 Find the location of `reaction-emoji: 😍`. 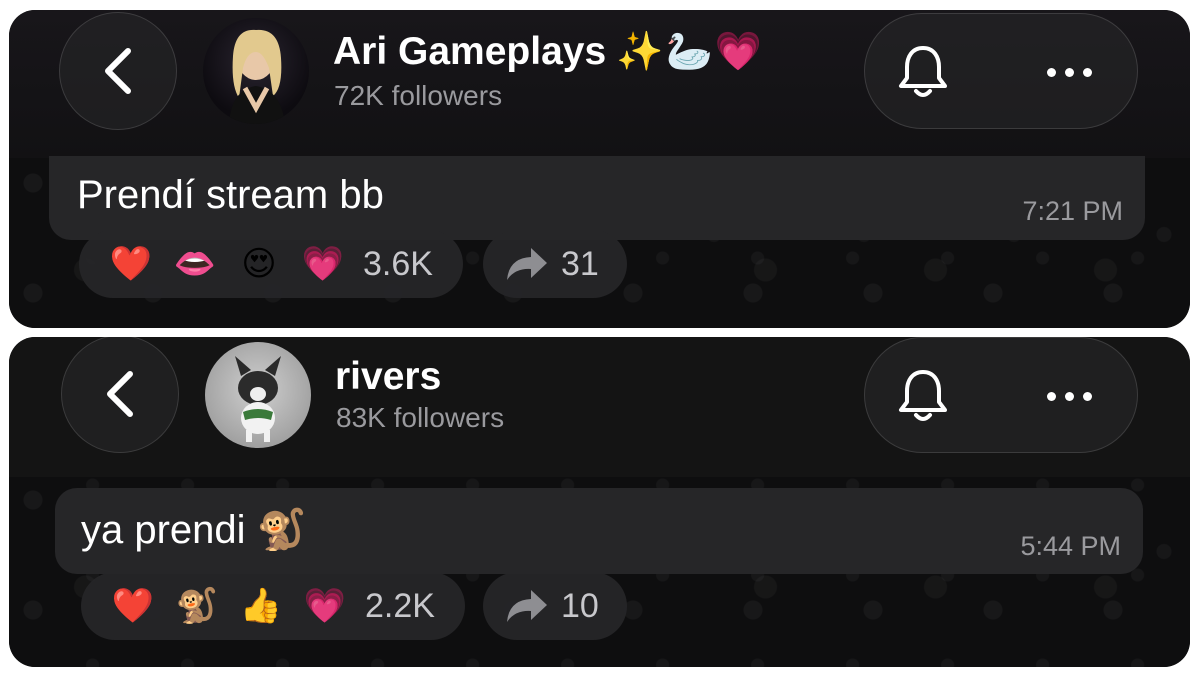

reaction-emoji: 😍 is located at coordinates (259, 264).